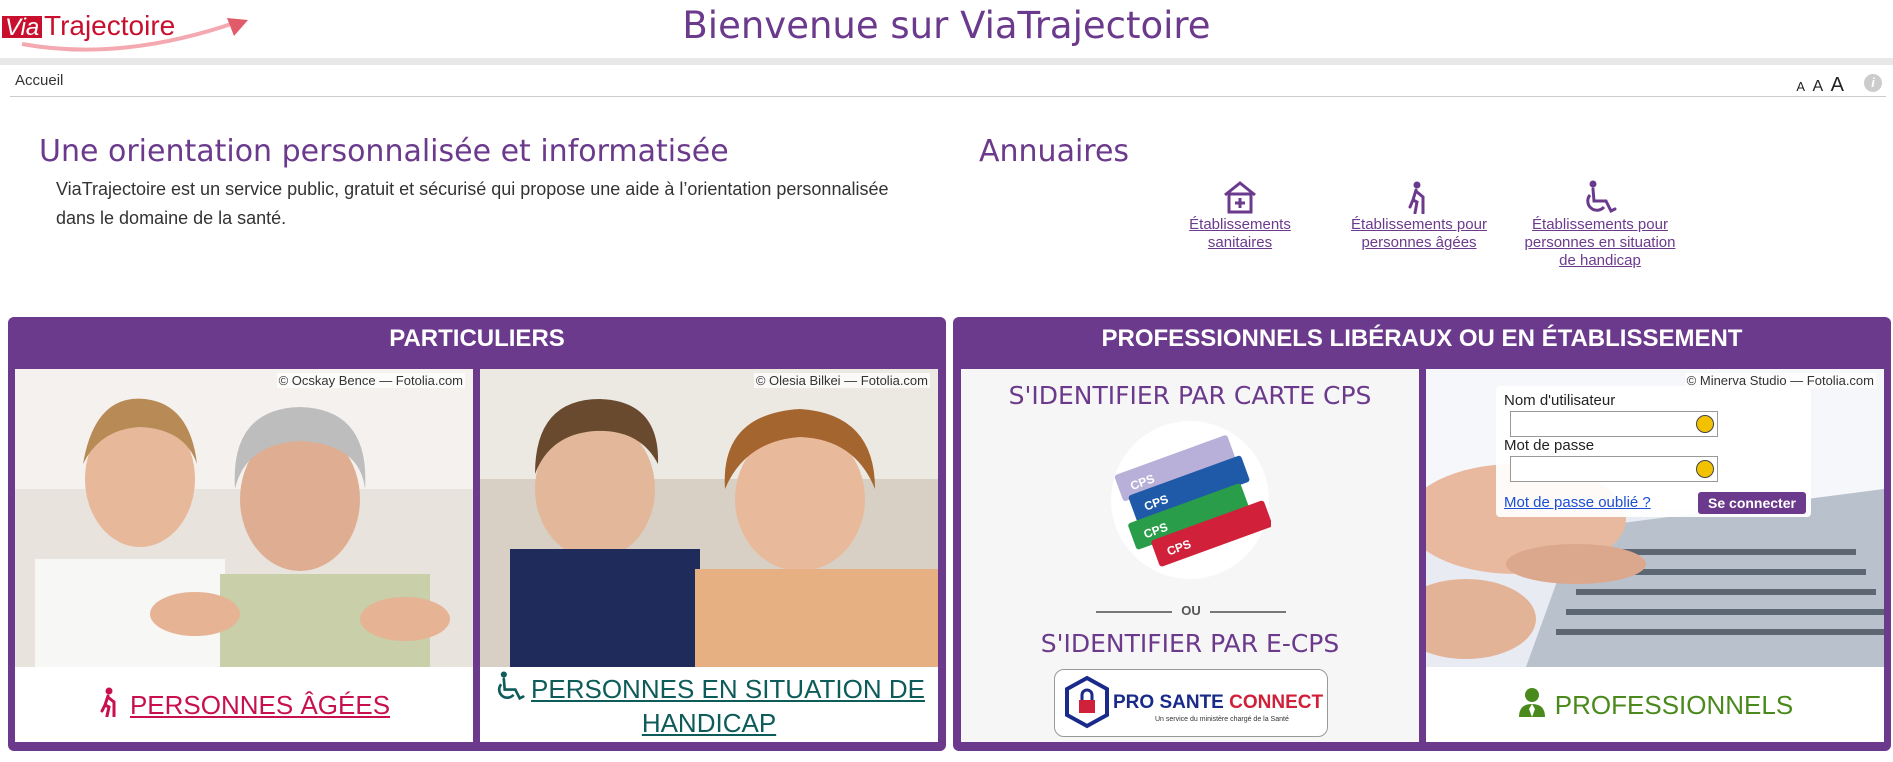 The height and width of the screenshot is (762, 1893). I want to click on photo-caregiver-disabled-man: © Olesia Bilkei — Fotolia.com, so click(709, 518).